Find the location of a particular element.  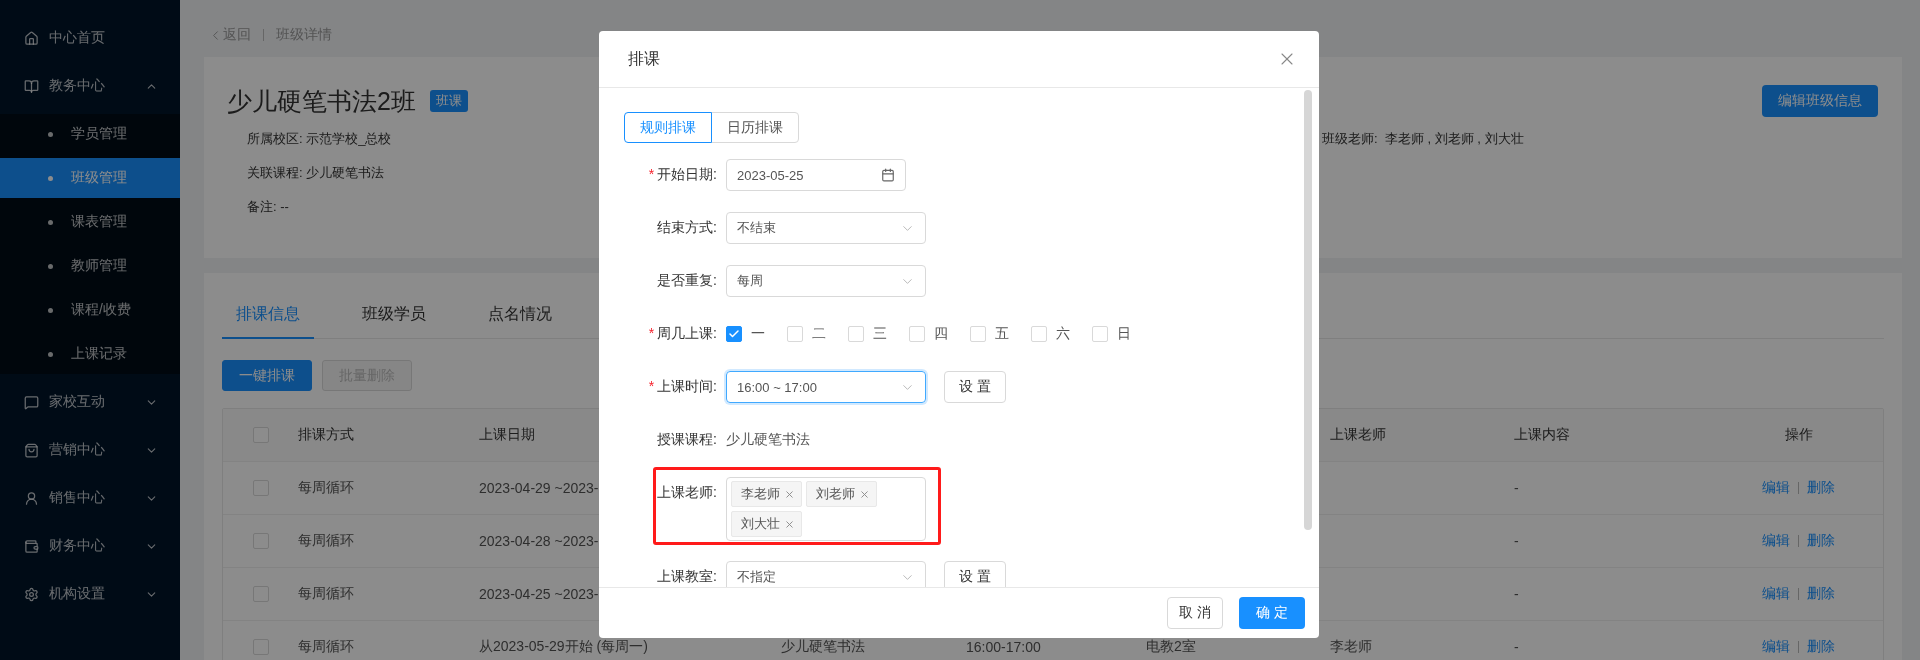

column-header: 排课方式 is located at coordinates (326, 435).